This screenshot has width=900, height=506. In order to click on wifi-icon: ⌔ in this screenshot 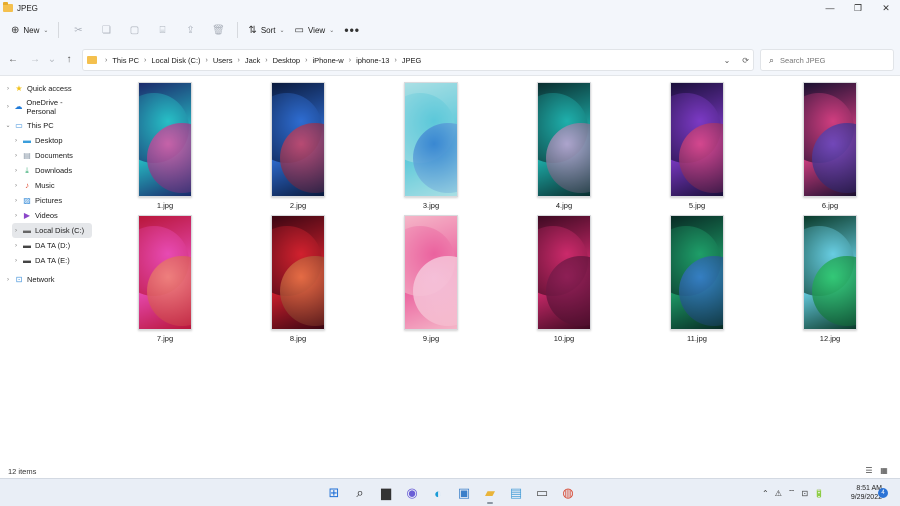, I will do `click(792, 493)`.